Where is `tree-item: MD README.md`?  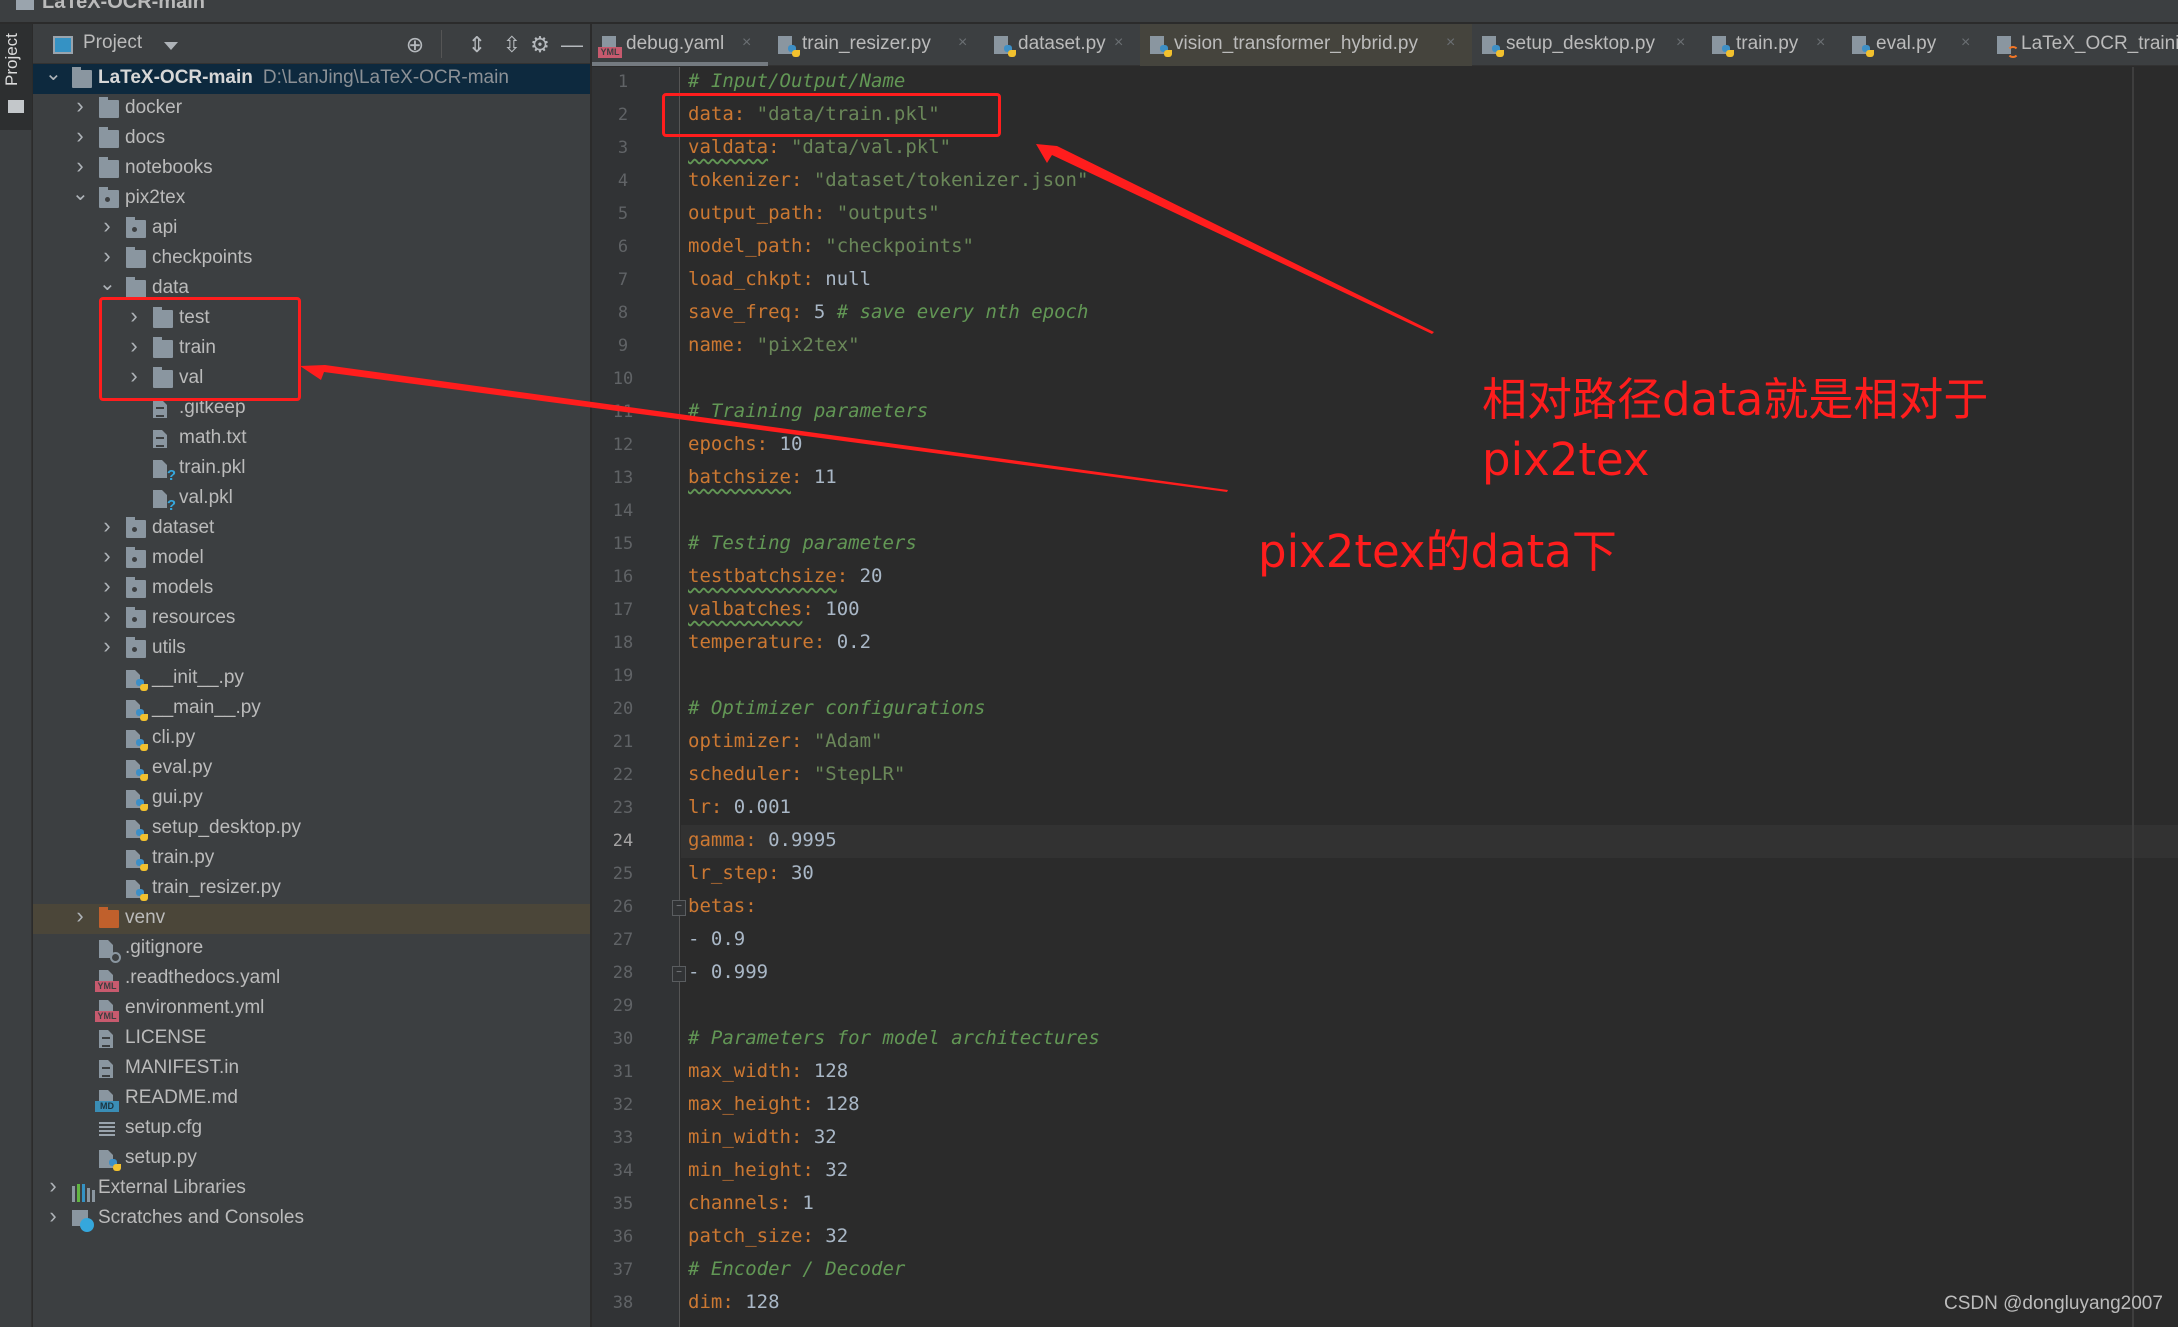
tree-item: MD README.md is located at coordinates (311, 1099).